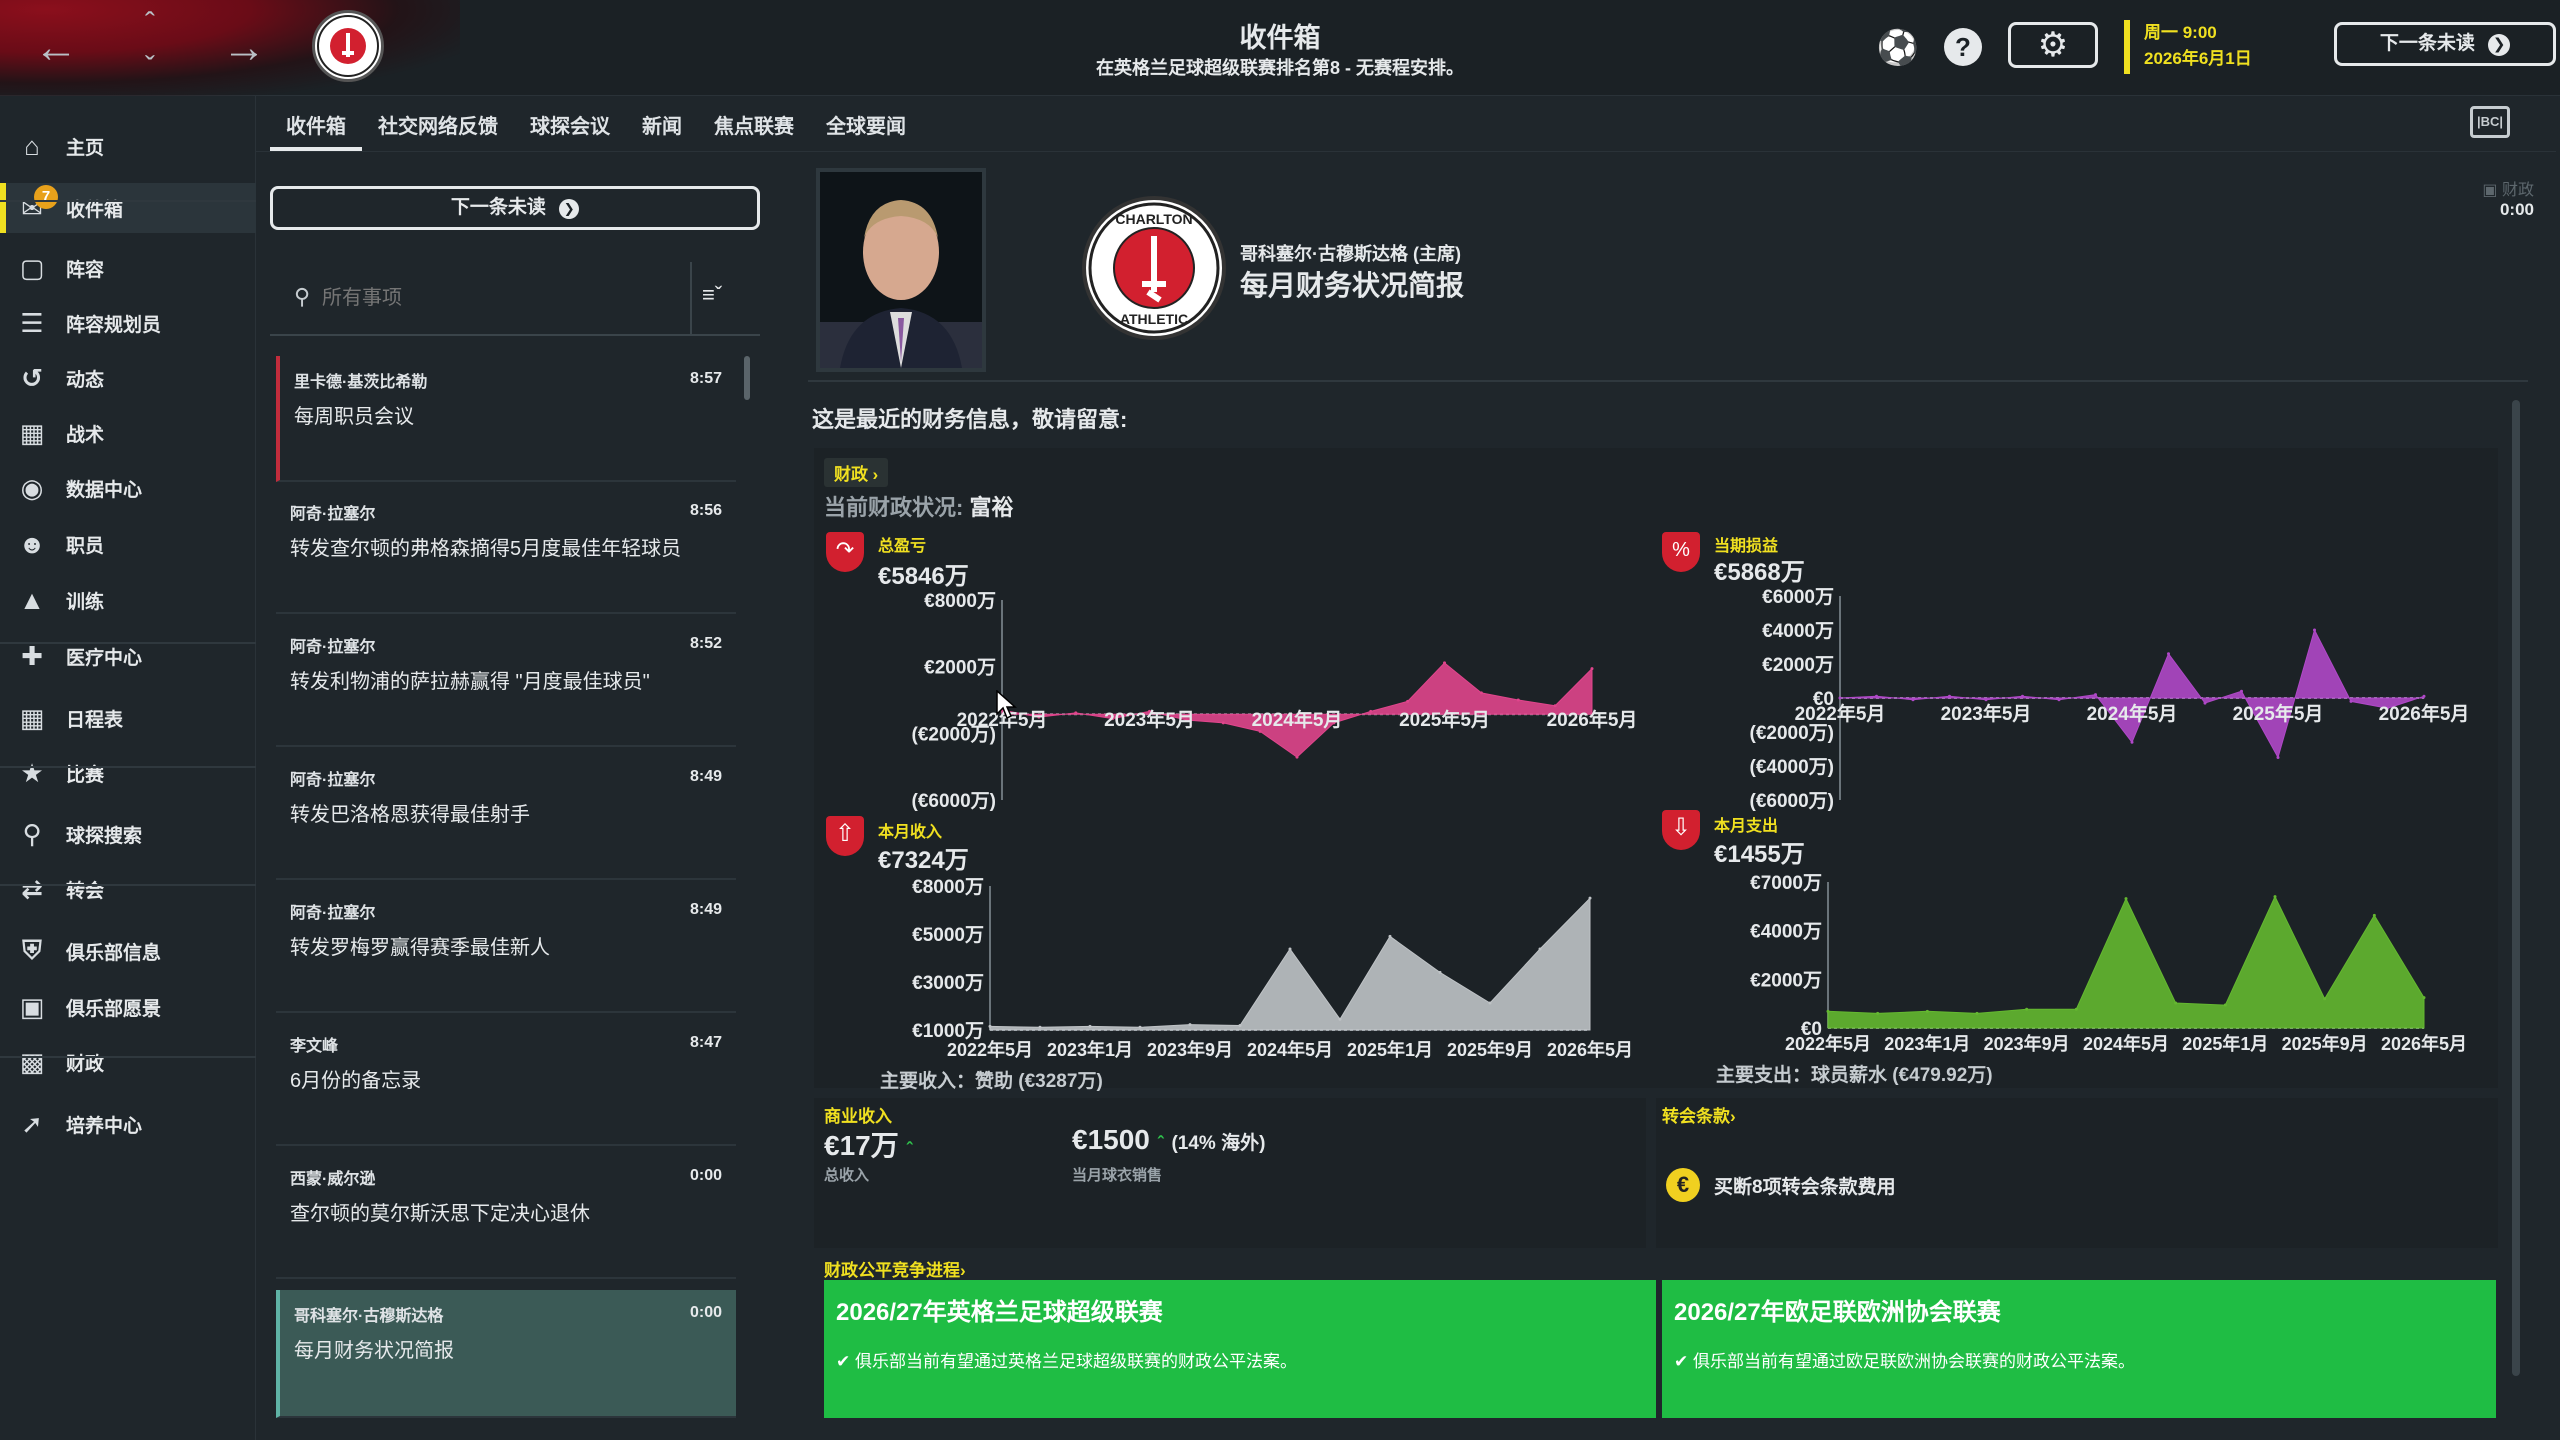 This screenshot has height=1440, width=2560. Describe the element at coordinates (32, 772) in the screenshot. I see `trophy-icon: ★` at that location.